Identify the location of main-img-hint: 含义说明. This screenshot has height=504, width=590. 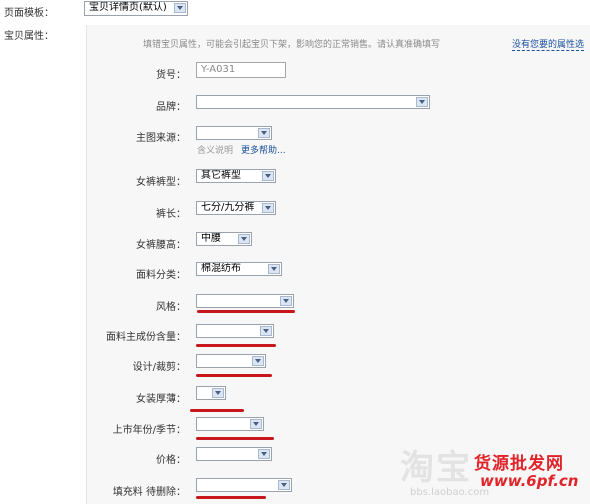
(215, 151).